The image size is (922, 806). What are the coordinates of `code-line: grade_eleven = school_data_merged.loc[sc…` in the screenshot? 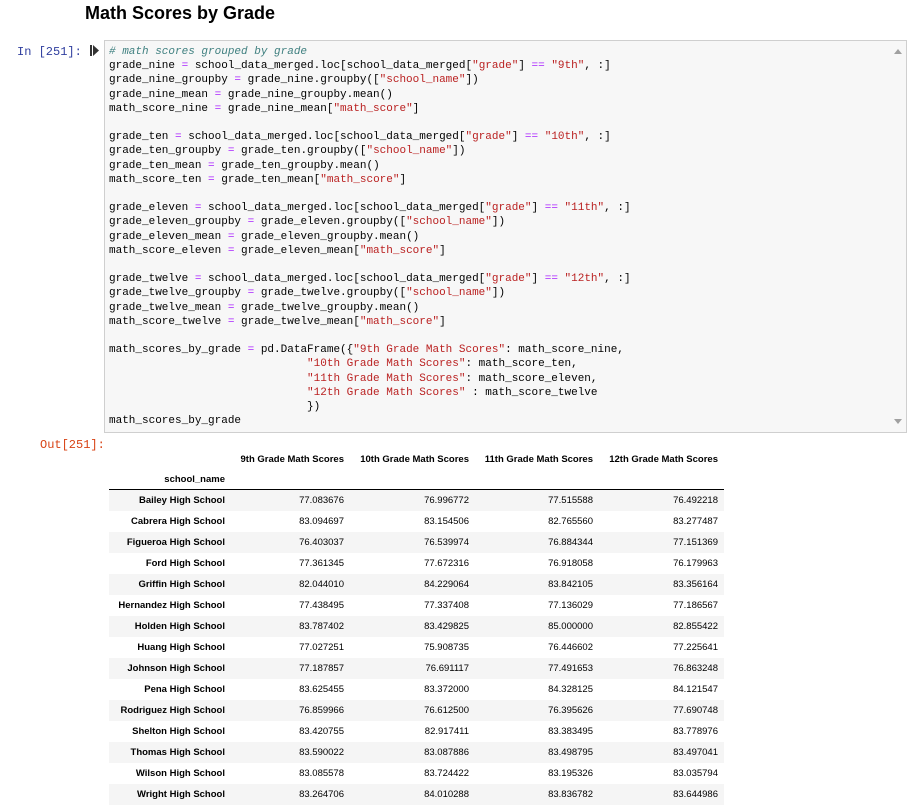 It's located at (370, 208).